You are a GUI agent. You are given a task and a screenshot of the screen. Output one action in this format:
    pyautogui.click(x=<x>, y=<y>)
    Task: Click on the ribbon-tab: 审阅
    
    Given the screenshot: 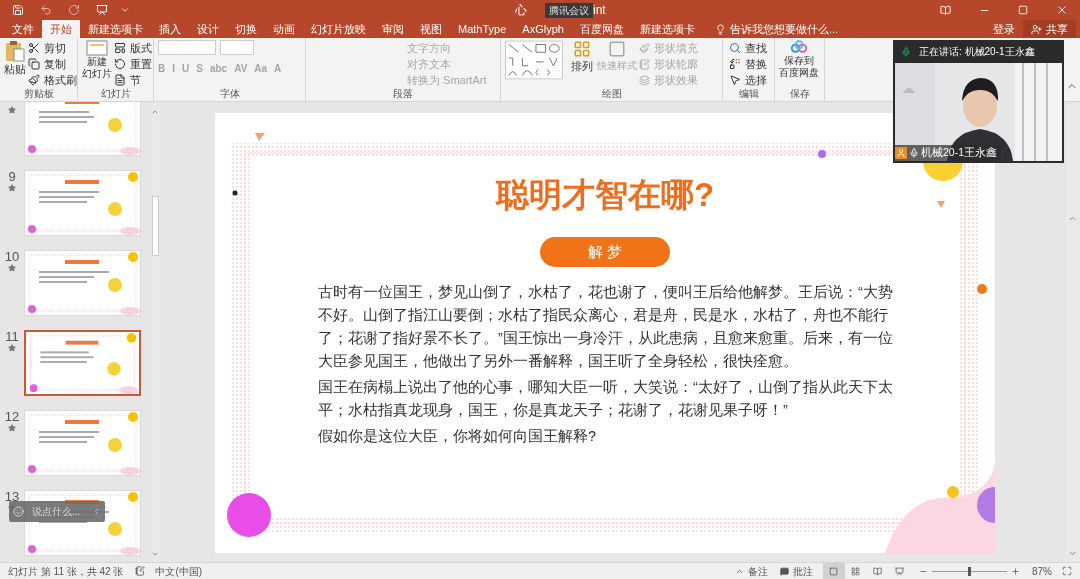 What is the action you would take?
    pyautogui.click(x=393, y=29)
    